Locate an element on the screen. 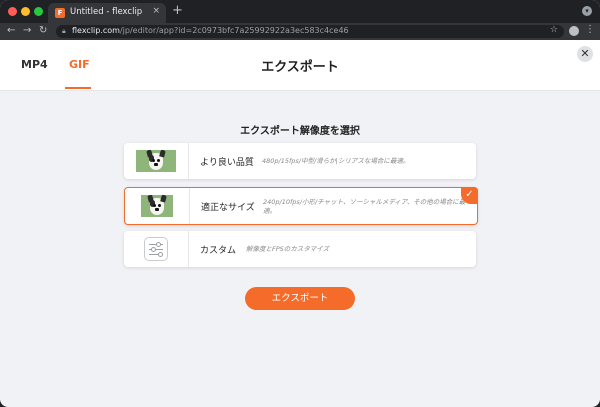 The image size is (600, 407). option-description: 480p/15fps/中型/滑らか|シリアスな場合に最適。 is located at coordinates (336, 161).